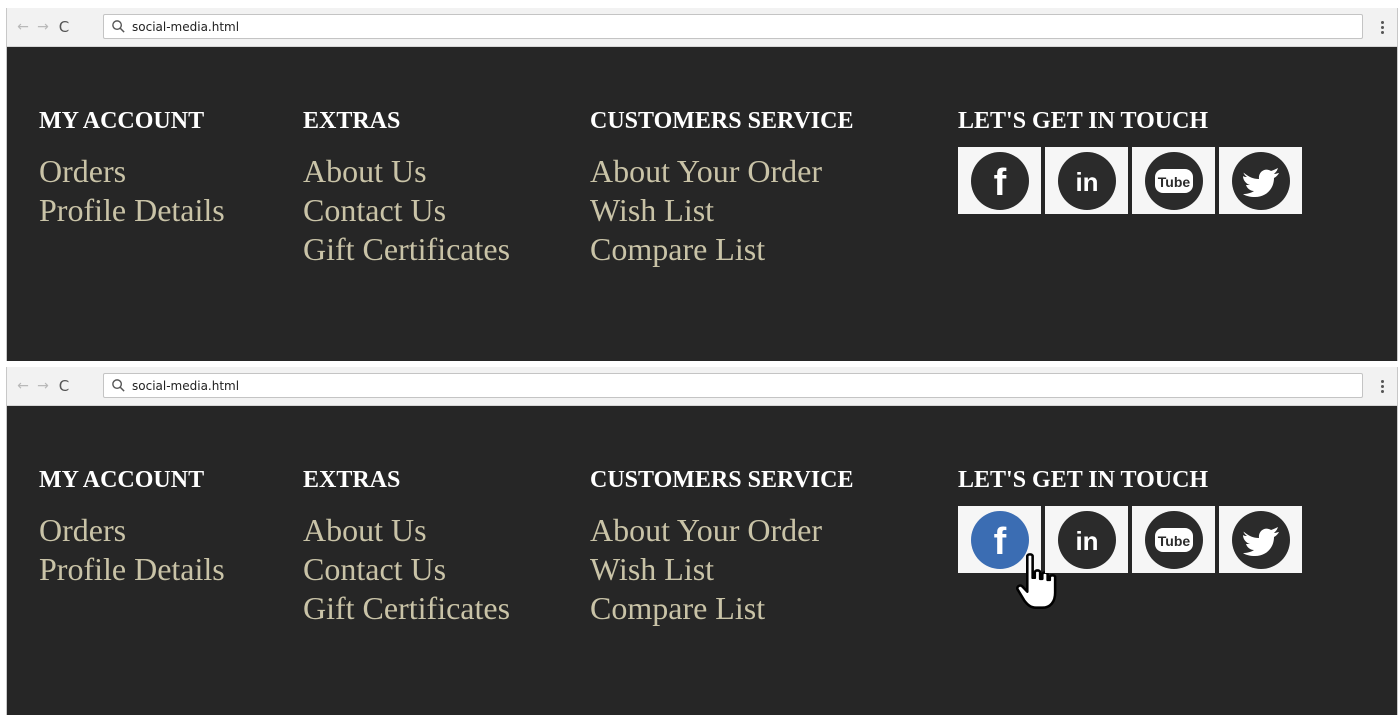 This screenshot has height=715, width=1398. What do you see at coordinates (1007, 557) in the screenshot?
I see `facebook-link-hovered: f` at bounding box center [1007, 557].